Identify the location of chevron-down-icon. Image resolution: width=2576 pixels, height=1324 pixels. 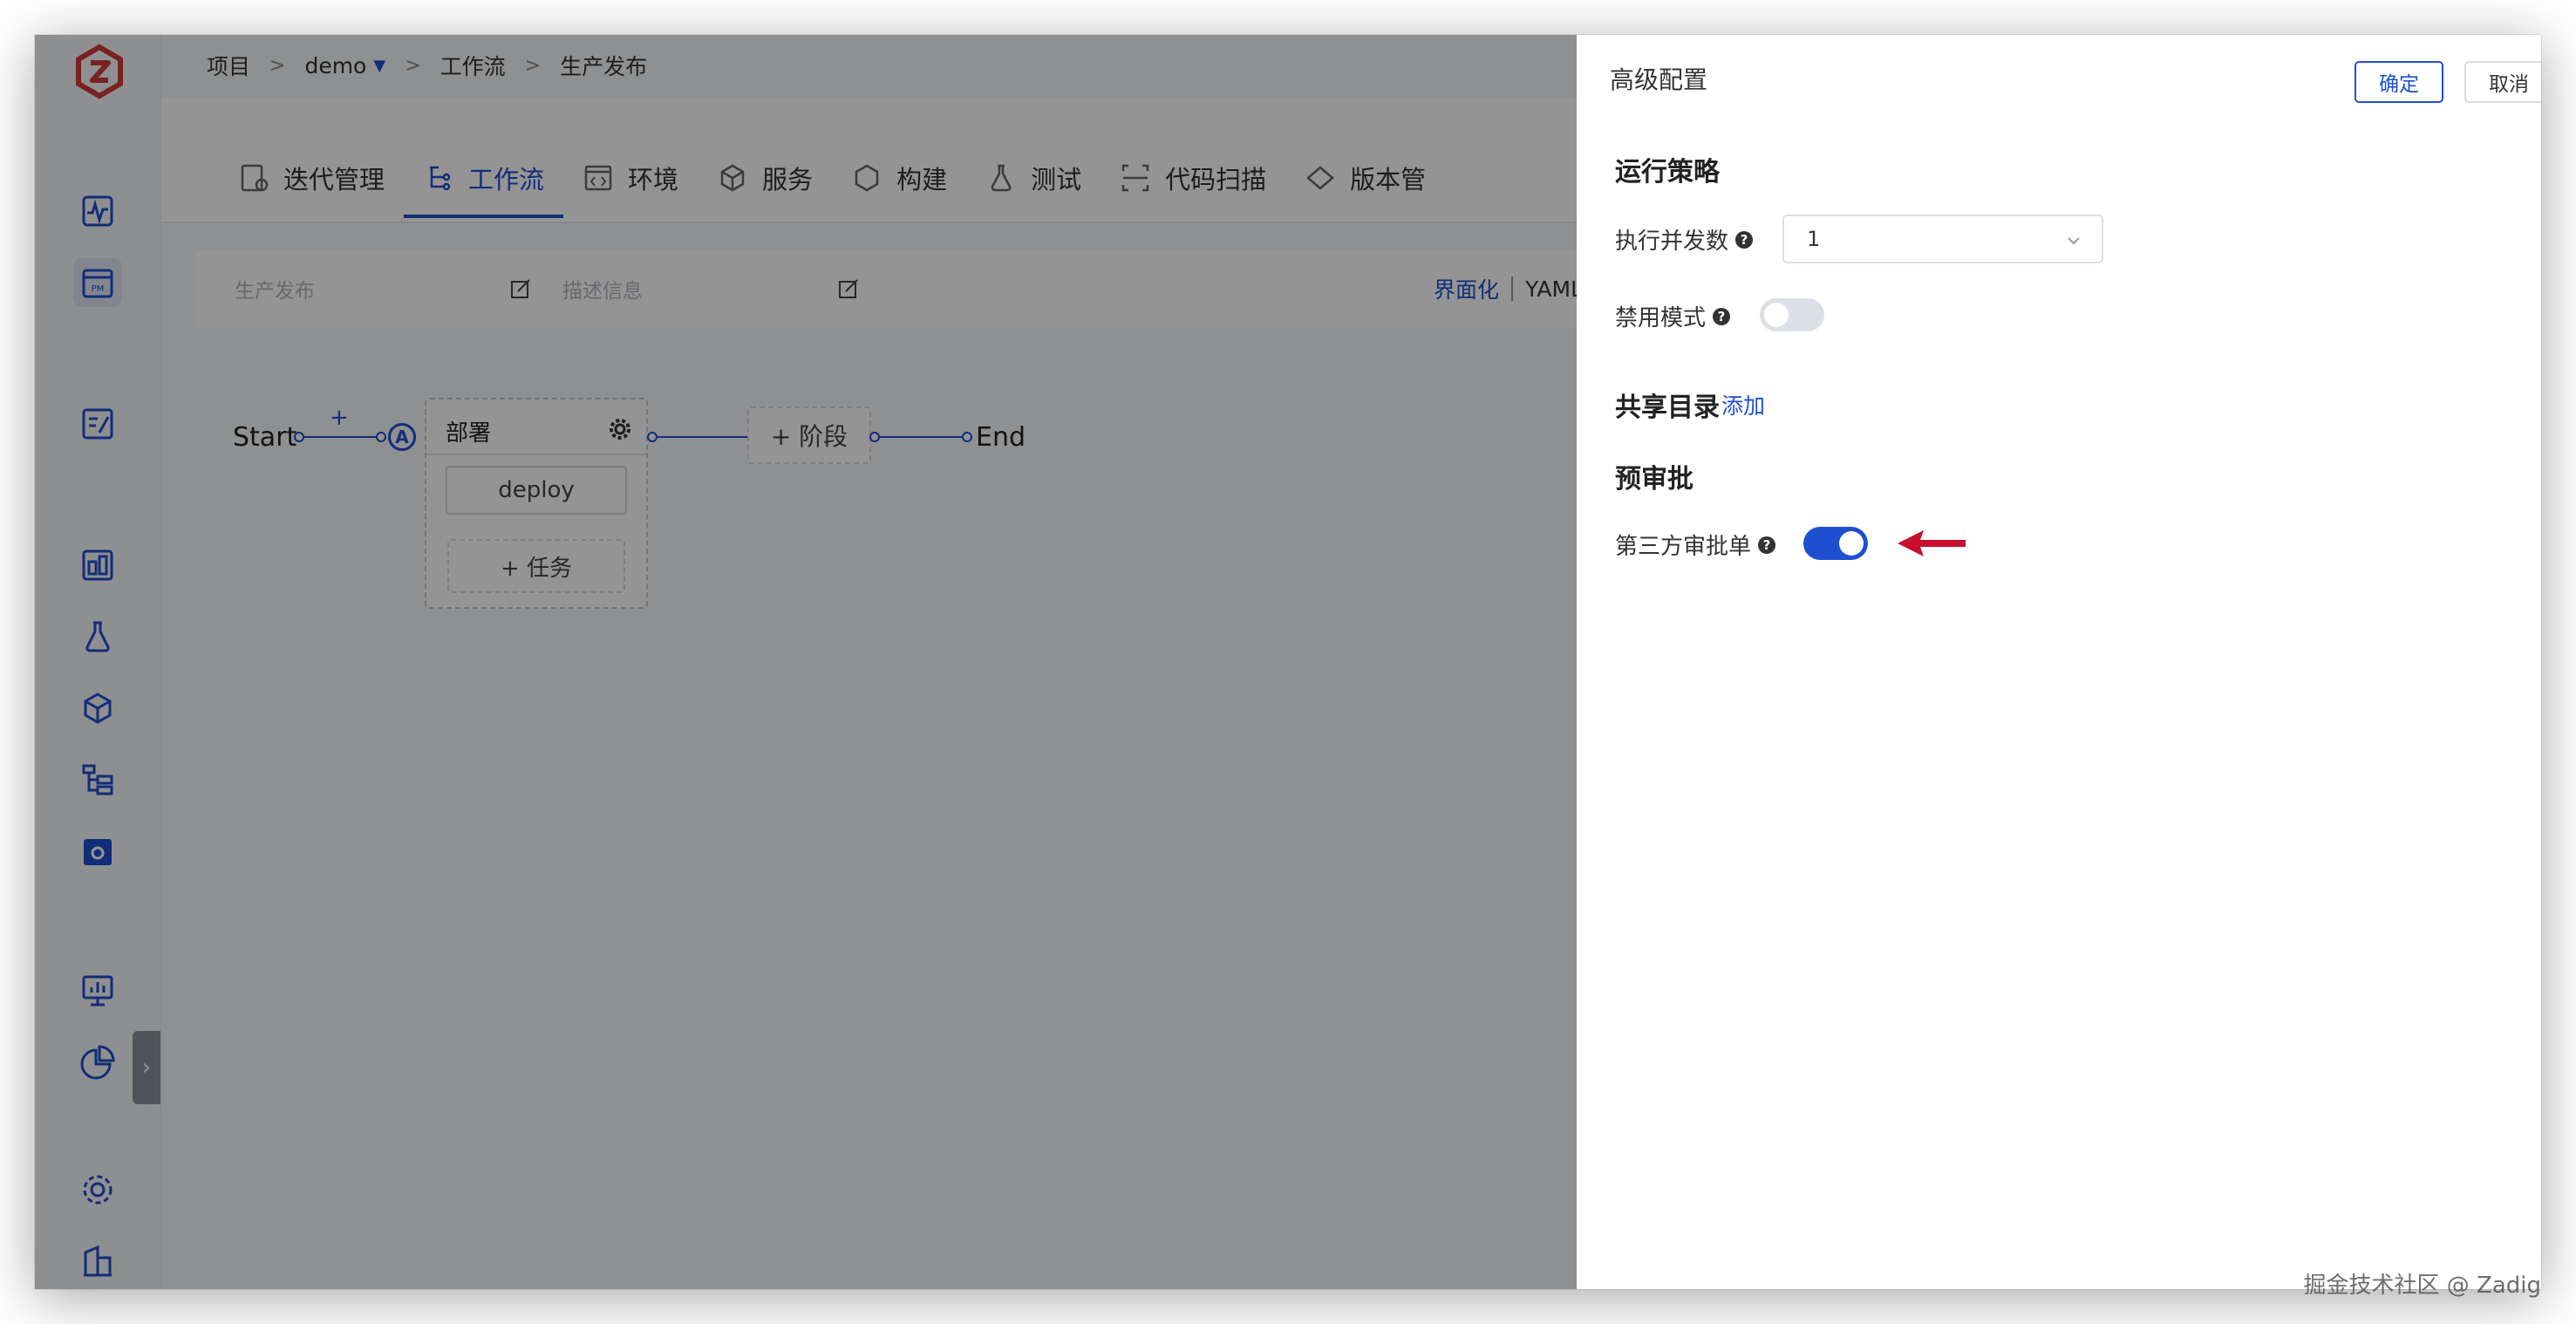
(2074, 241).